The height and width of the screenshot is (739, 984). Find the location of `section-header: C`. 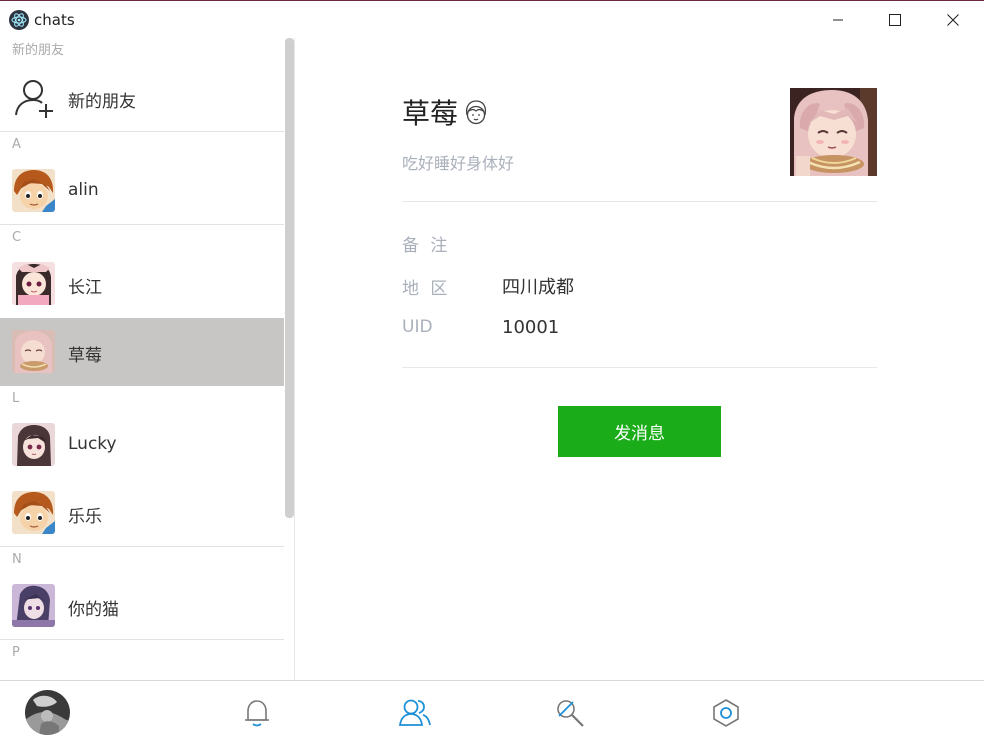

section-header: C is located at coordinates (17, 237).